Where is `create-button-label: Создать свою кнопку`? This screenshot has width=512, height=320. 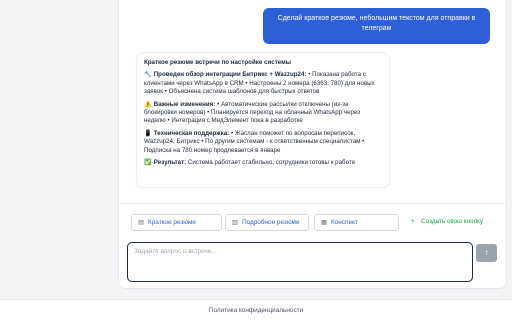 create-button-label: Создать свою кнопку is located at coordinates (452, 221).